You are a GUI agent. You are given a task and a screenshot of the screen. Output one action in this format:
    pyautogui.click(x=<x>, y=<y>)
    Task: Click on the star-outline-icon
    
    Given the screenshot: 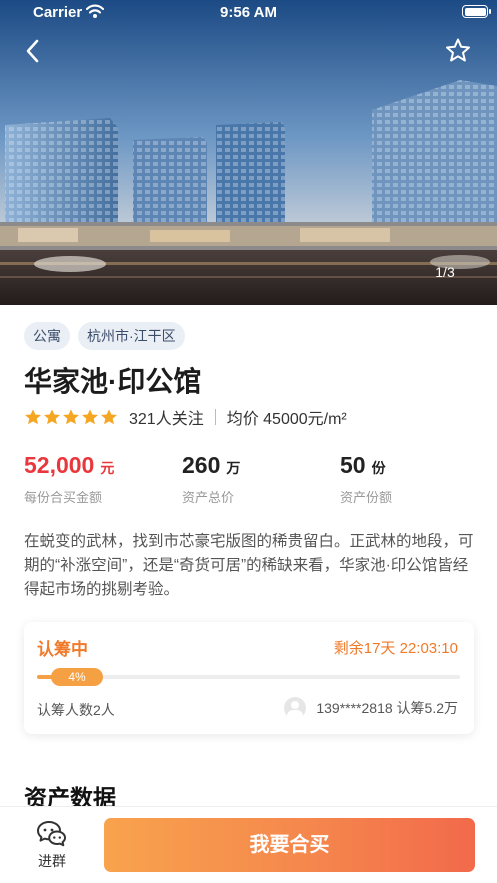 What is the action you would take?
    pyautogui.click(x=458, y=50)
    